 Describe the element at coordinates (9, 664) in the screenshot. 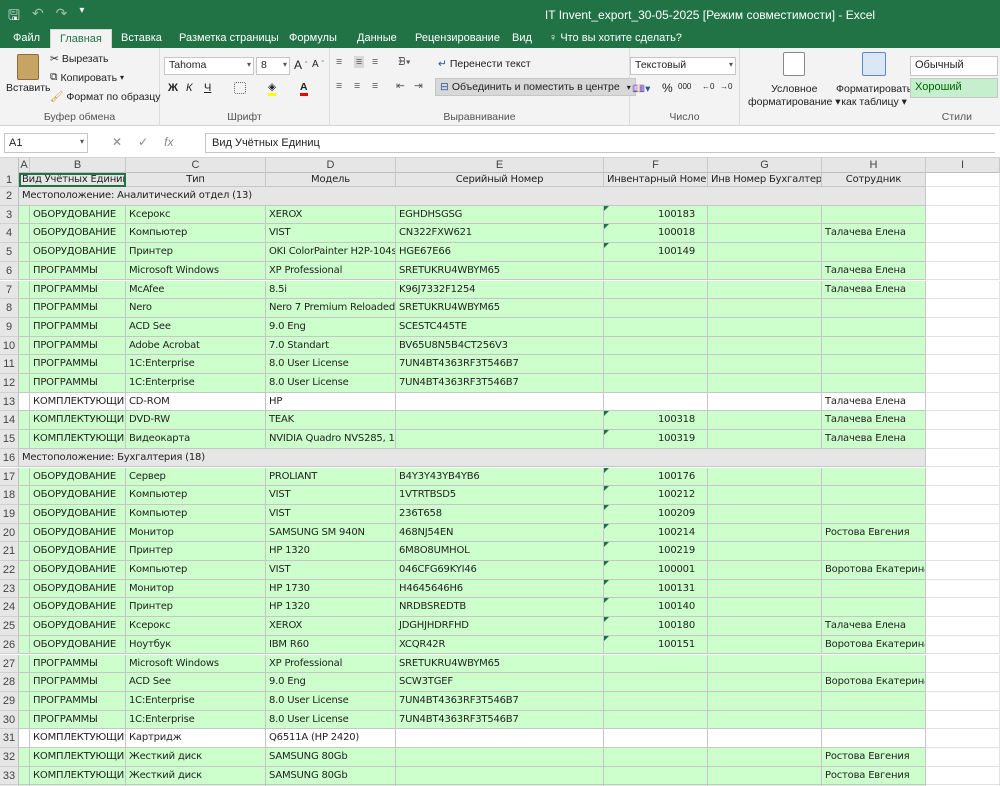

I see `row-header: 27` at that location.